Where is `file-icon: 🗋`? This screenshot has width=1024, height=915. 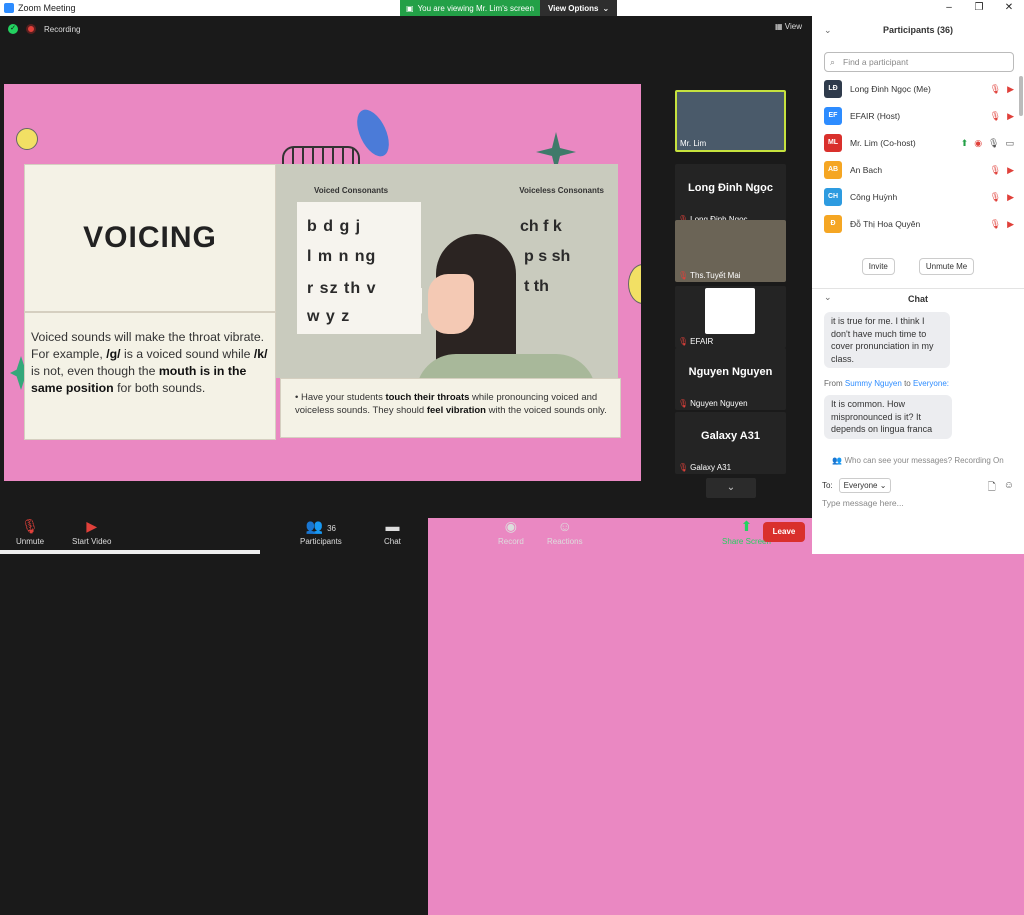 file-icon: 🗋 is located at coordinates (992, 488).